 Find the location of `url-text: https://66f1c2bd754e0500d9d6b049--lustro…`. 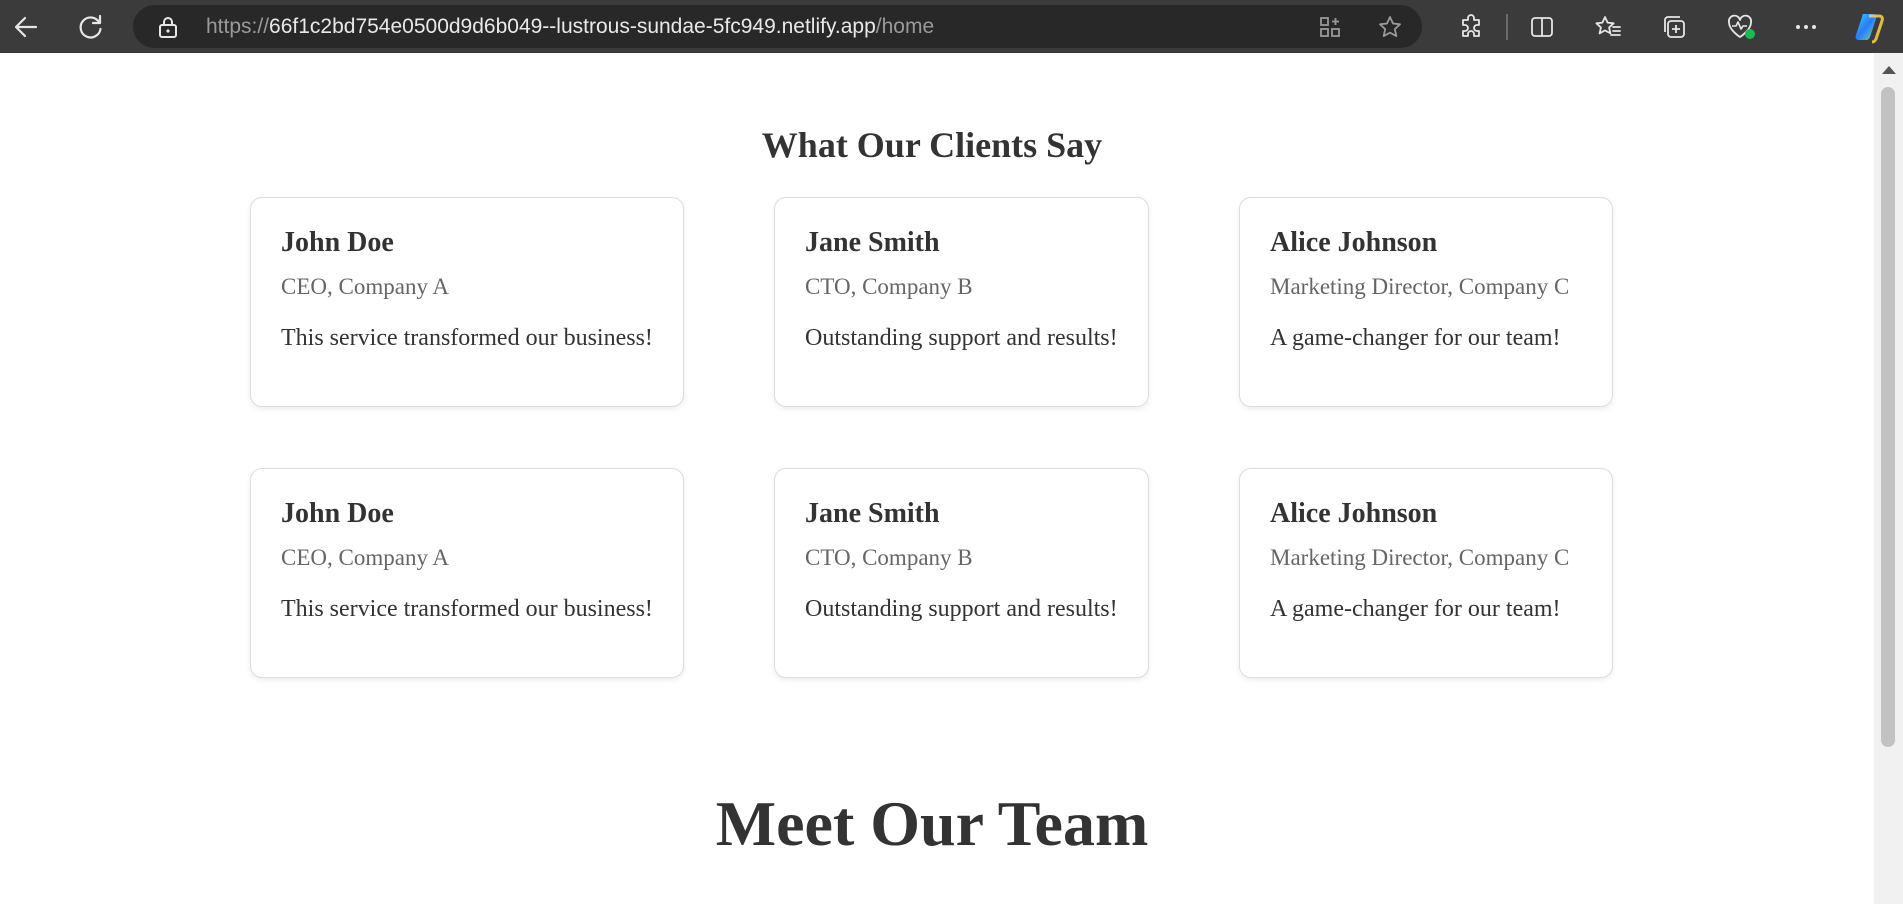

url-text: https://66f1c2bd754e0500d9d6b049--lustro… is located at coordinates (570, 26).